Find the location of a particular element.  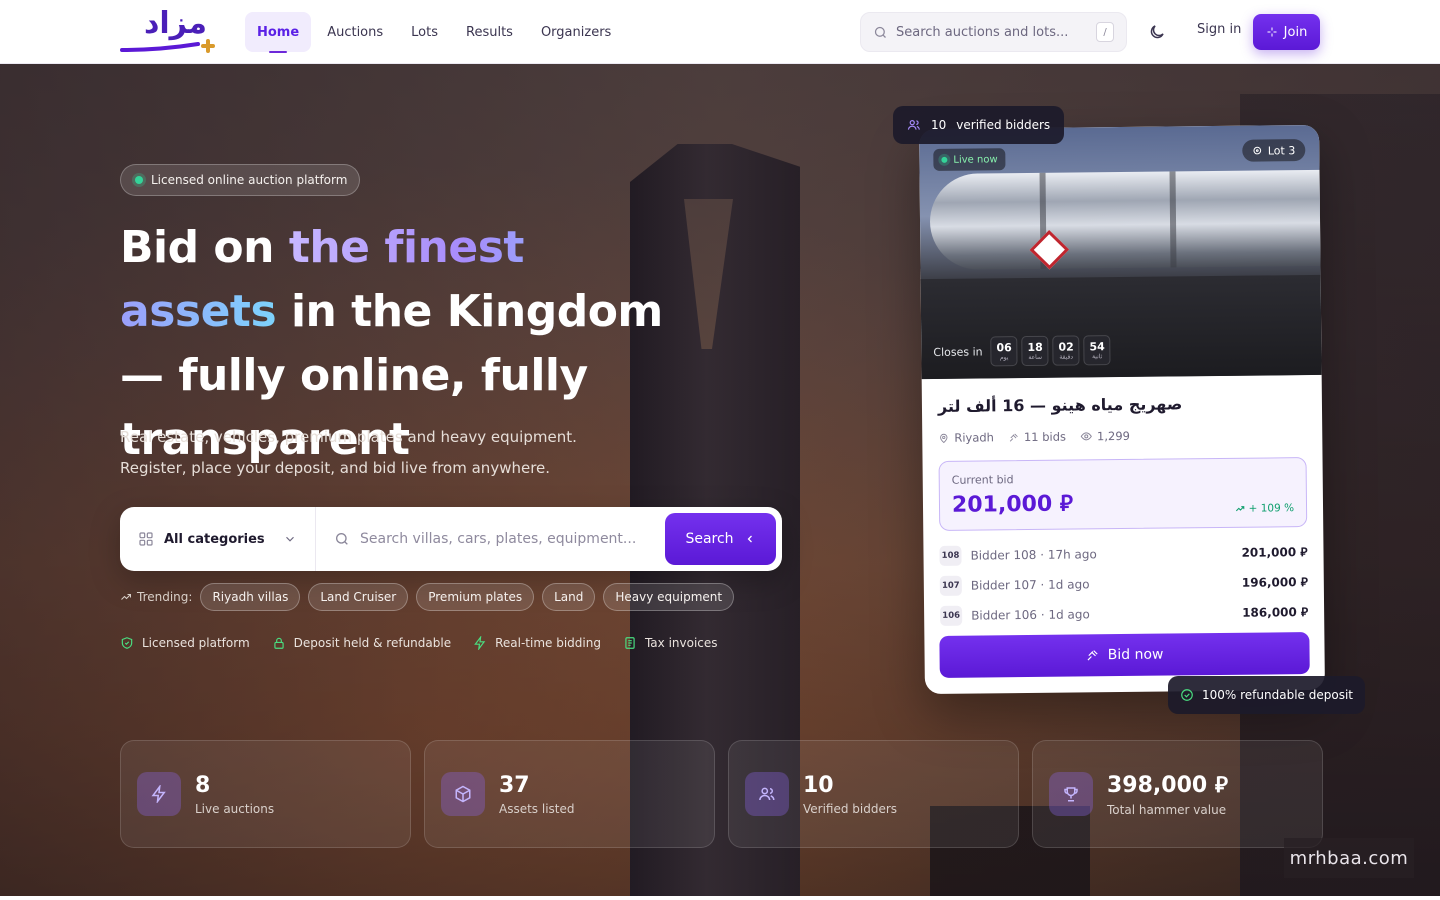

trust-item-licensed: Licensed platform is located at coordinates (185, 643).